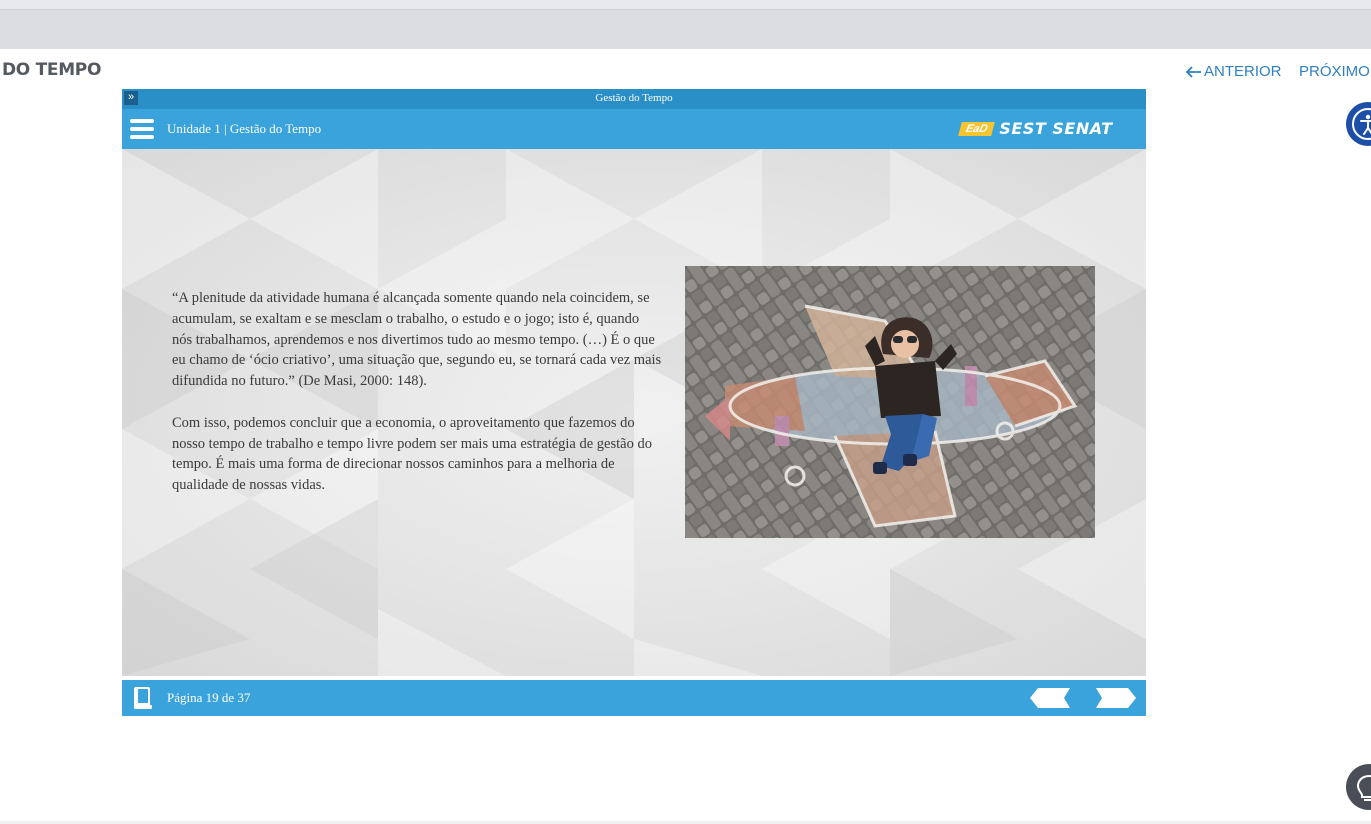 This screenshot has width=1371, height=824. I want to click on accessibility-icon, so click(1361, 124).